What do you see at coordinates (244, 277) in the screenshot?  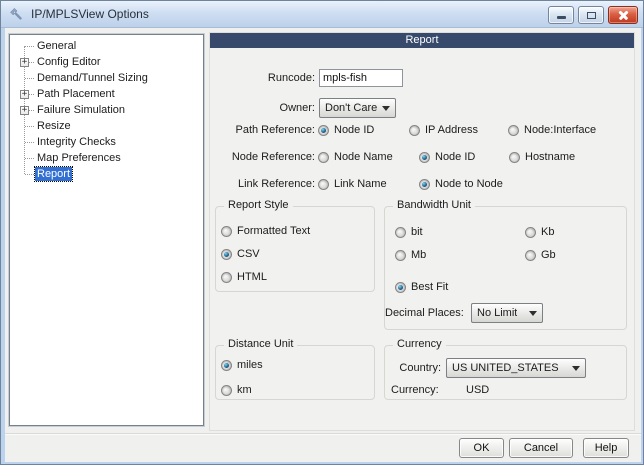 I see `radio-style-html: HTML` at bounding box center [244, 277].